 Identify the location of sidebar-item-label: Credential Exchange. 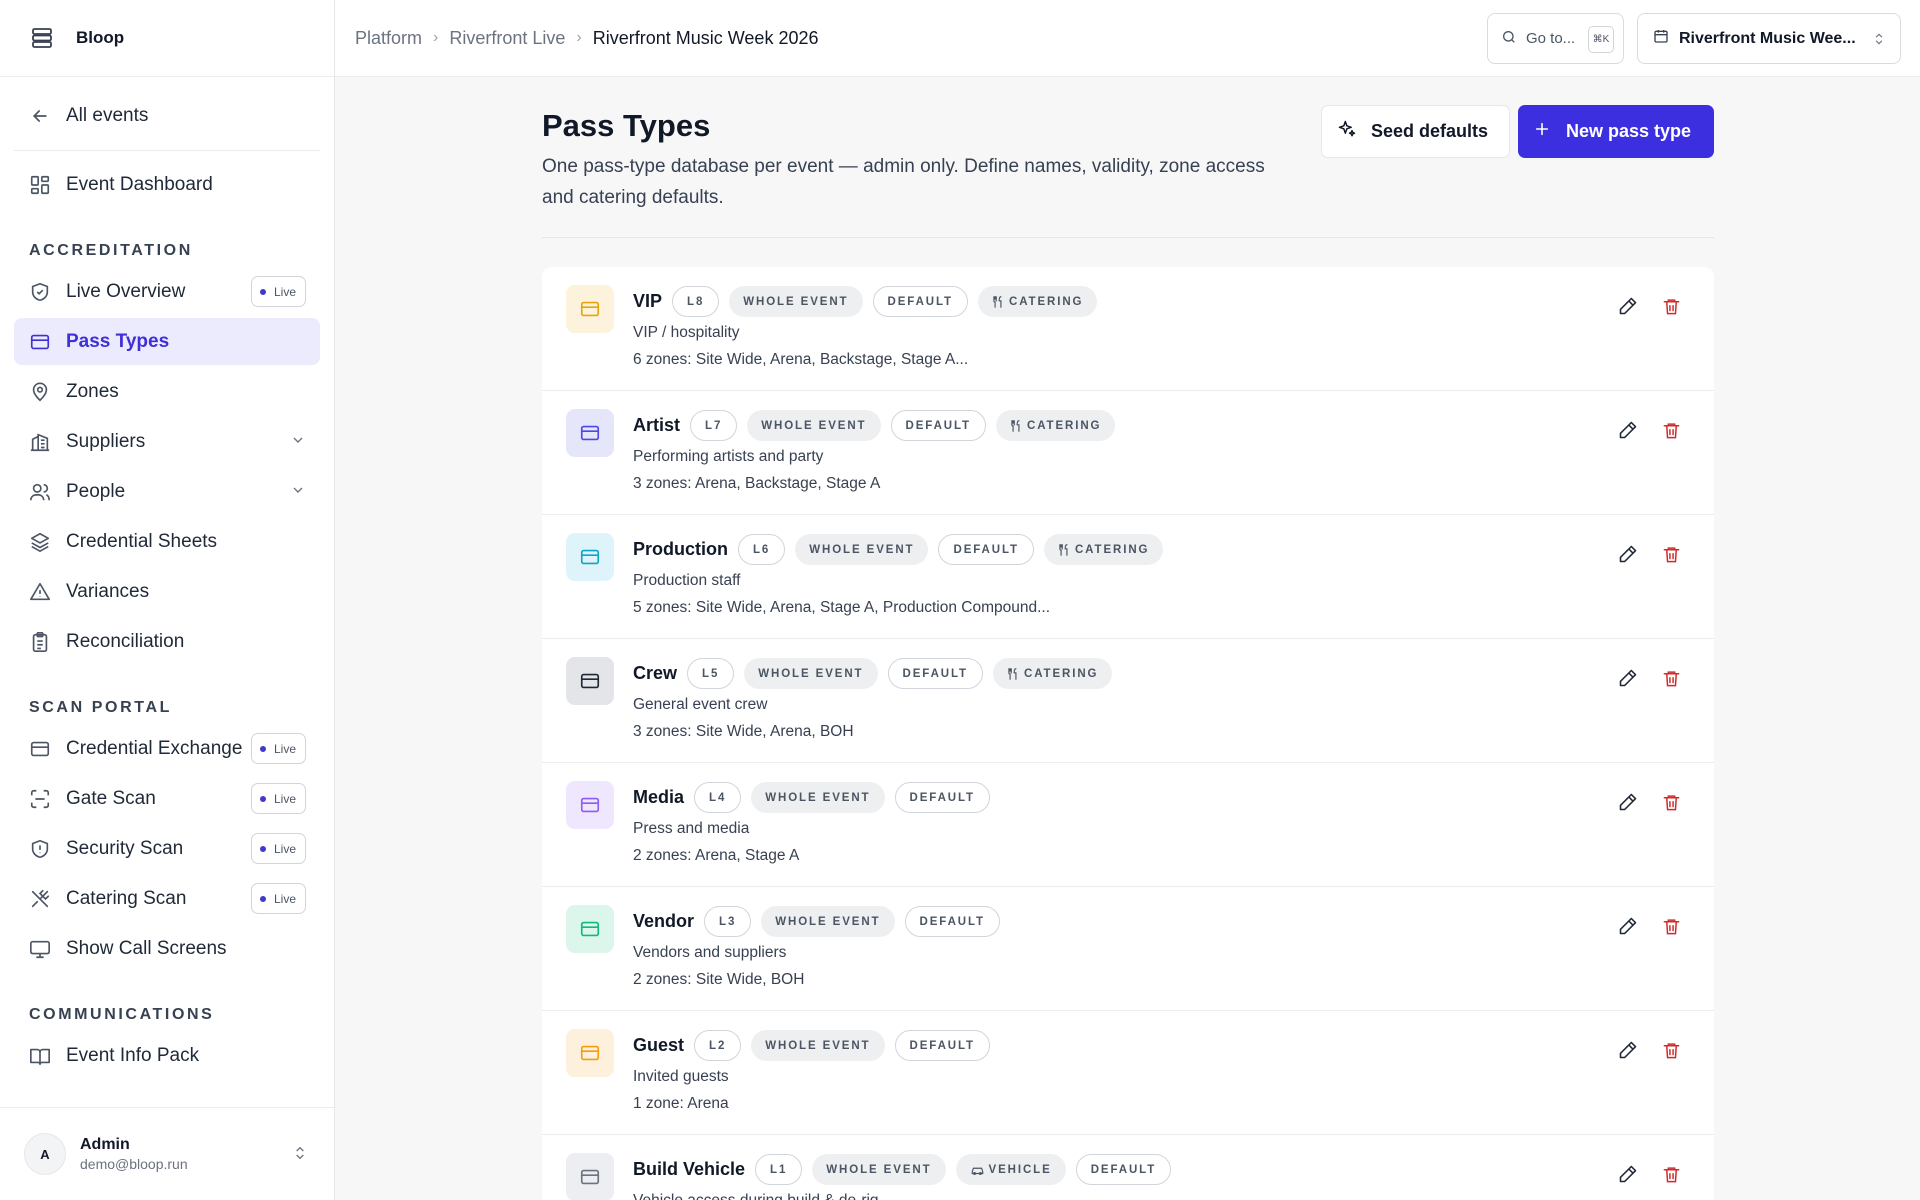
(154, 748).